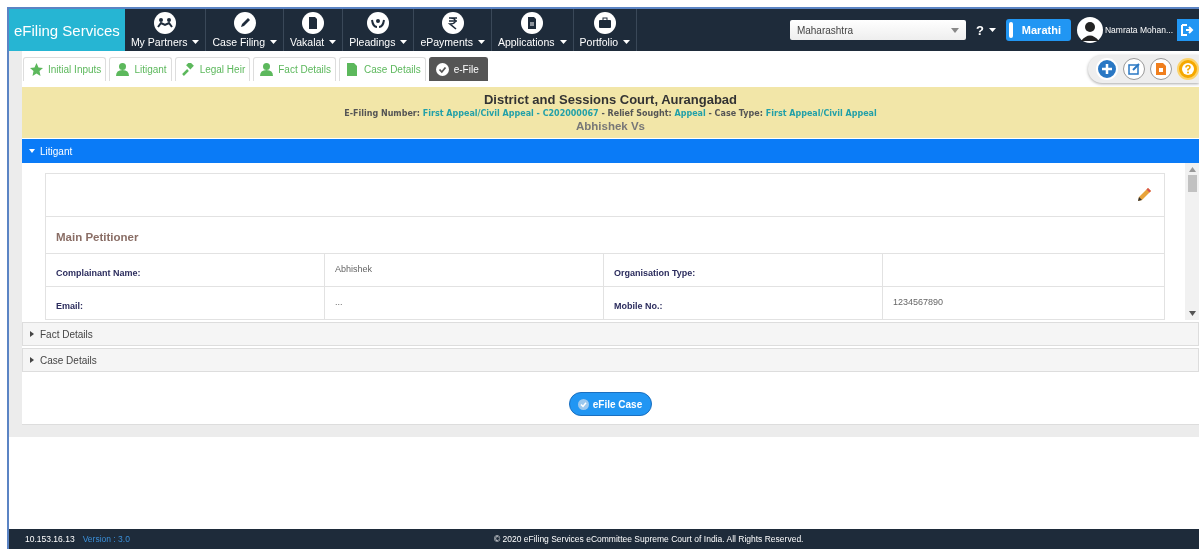  I want to click on scroll-down-icon, so click(1192, 313).